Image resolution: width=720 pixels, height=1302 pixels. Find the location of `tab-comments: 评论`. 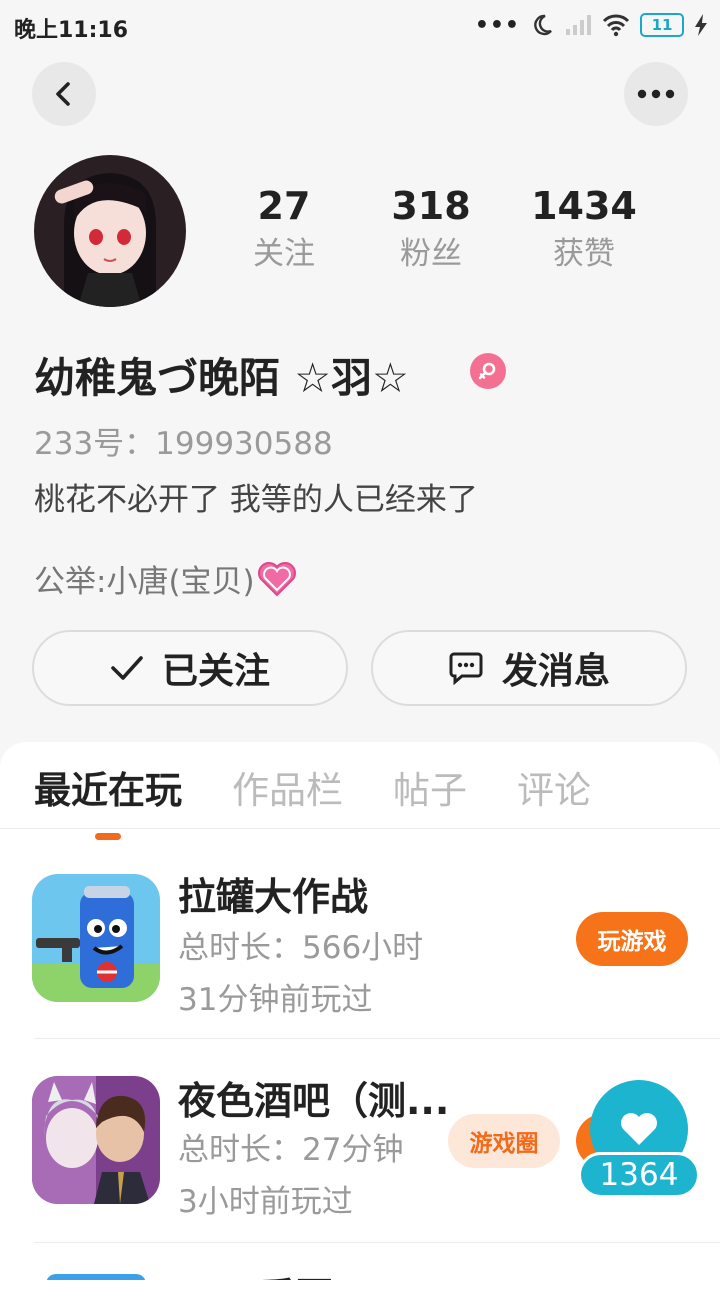

tab-comments: 评论 is located at coordinates (554, 787).